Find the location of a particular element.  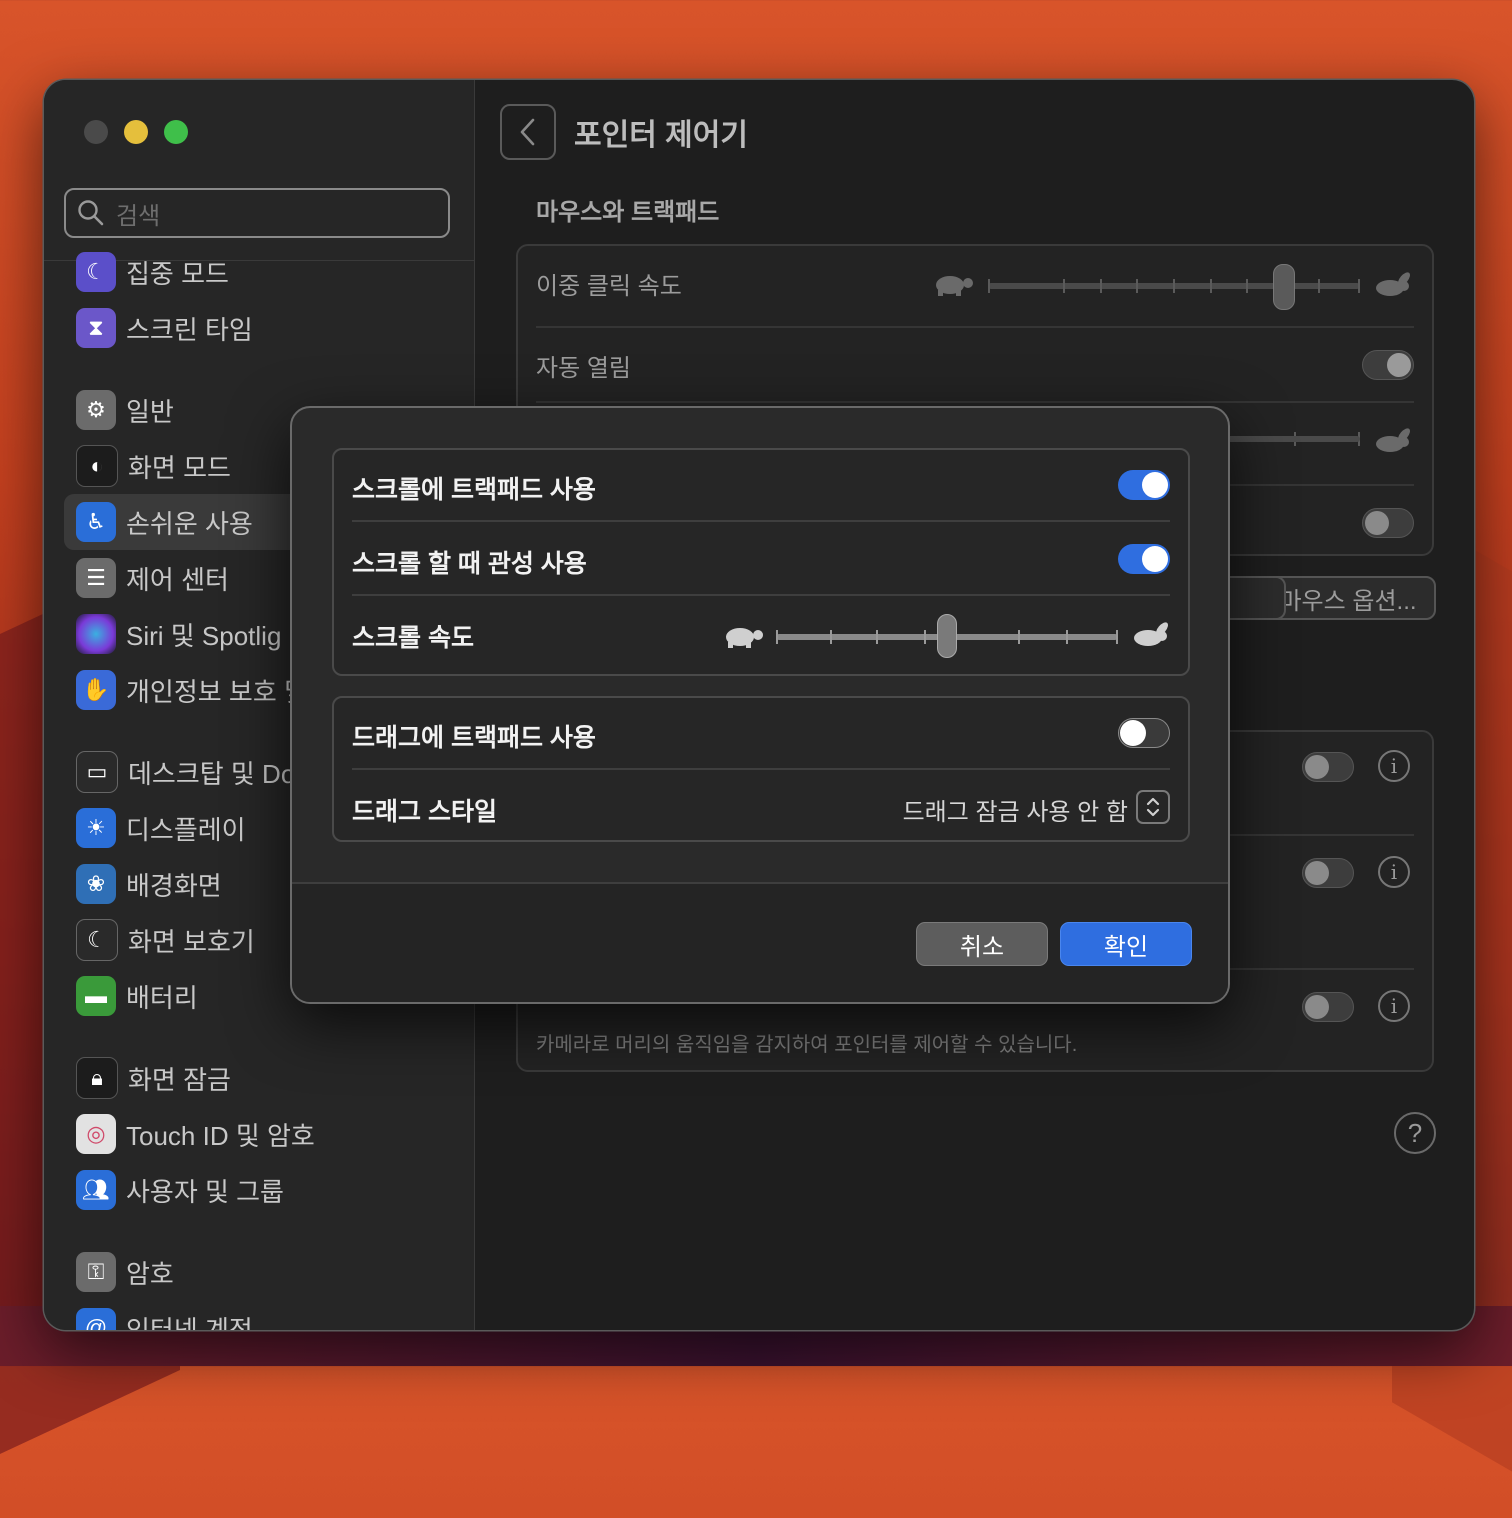

sidebar-item-label: 제어 센터 is located at coordinates (177, 579).